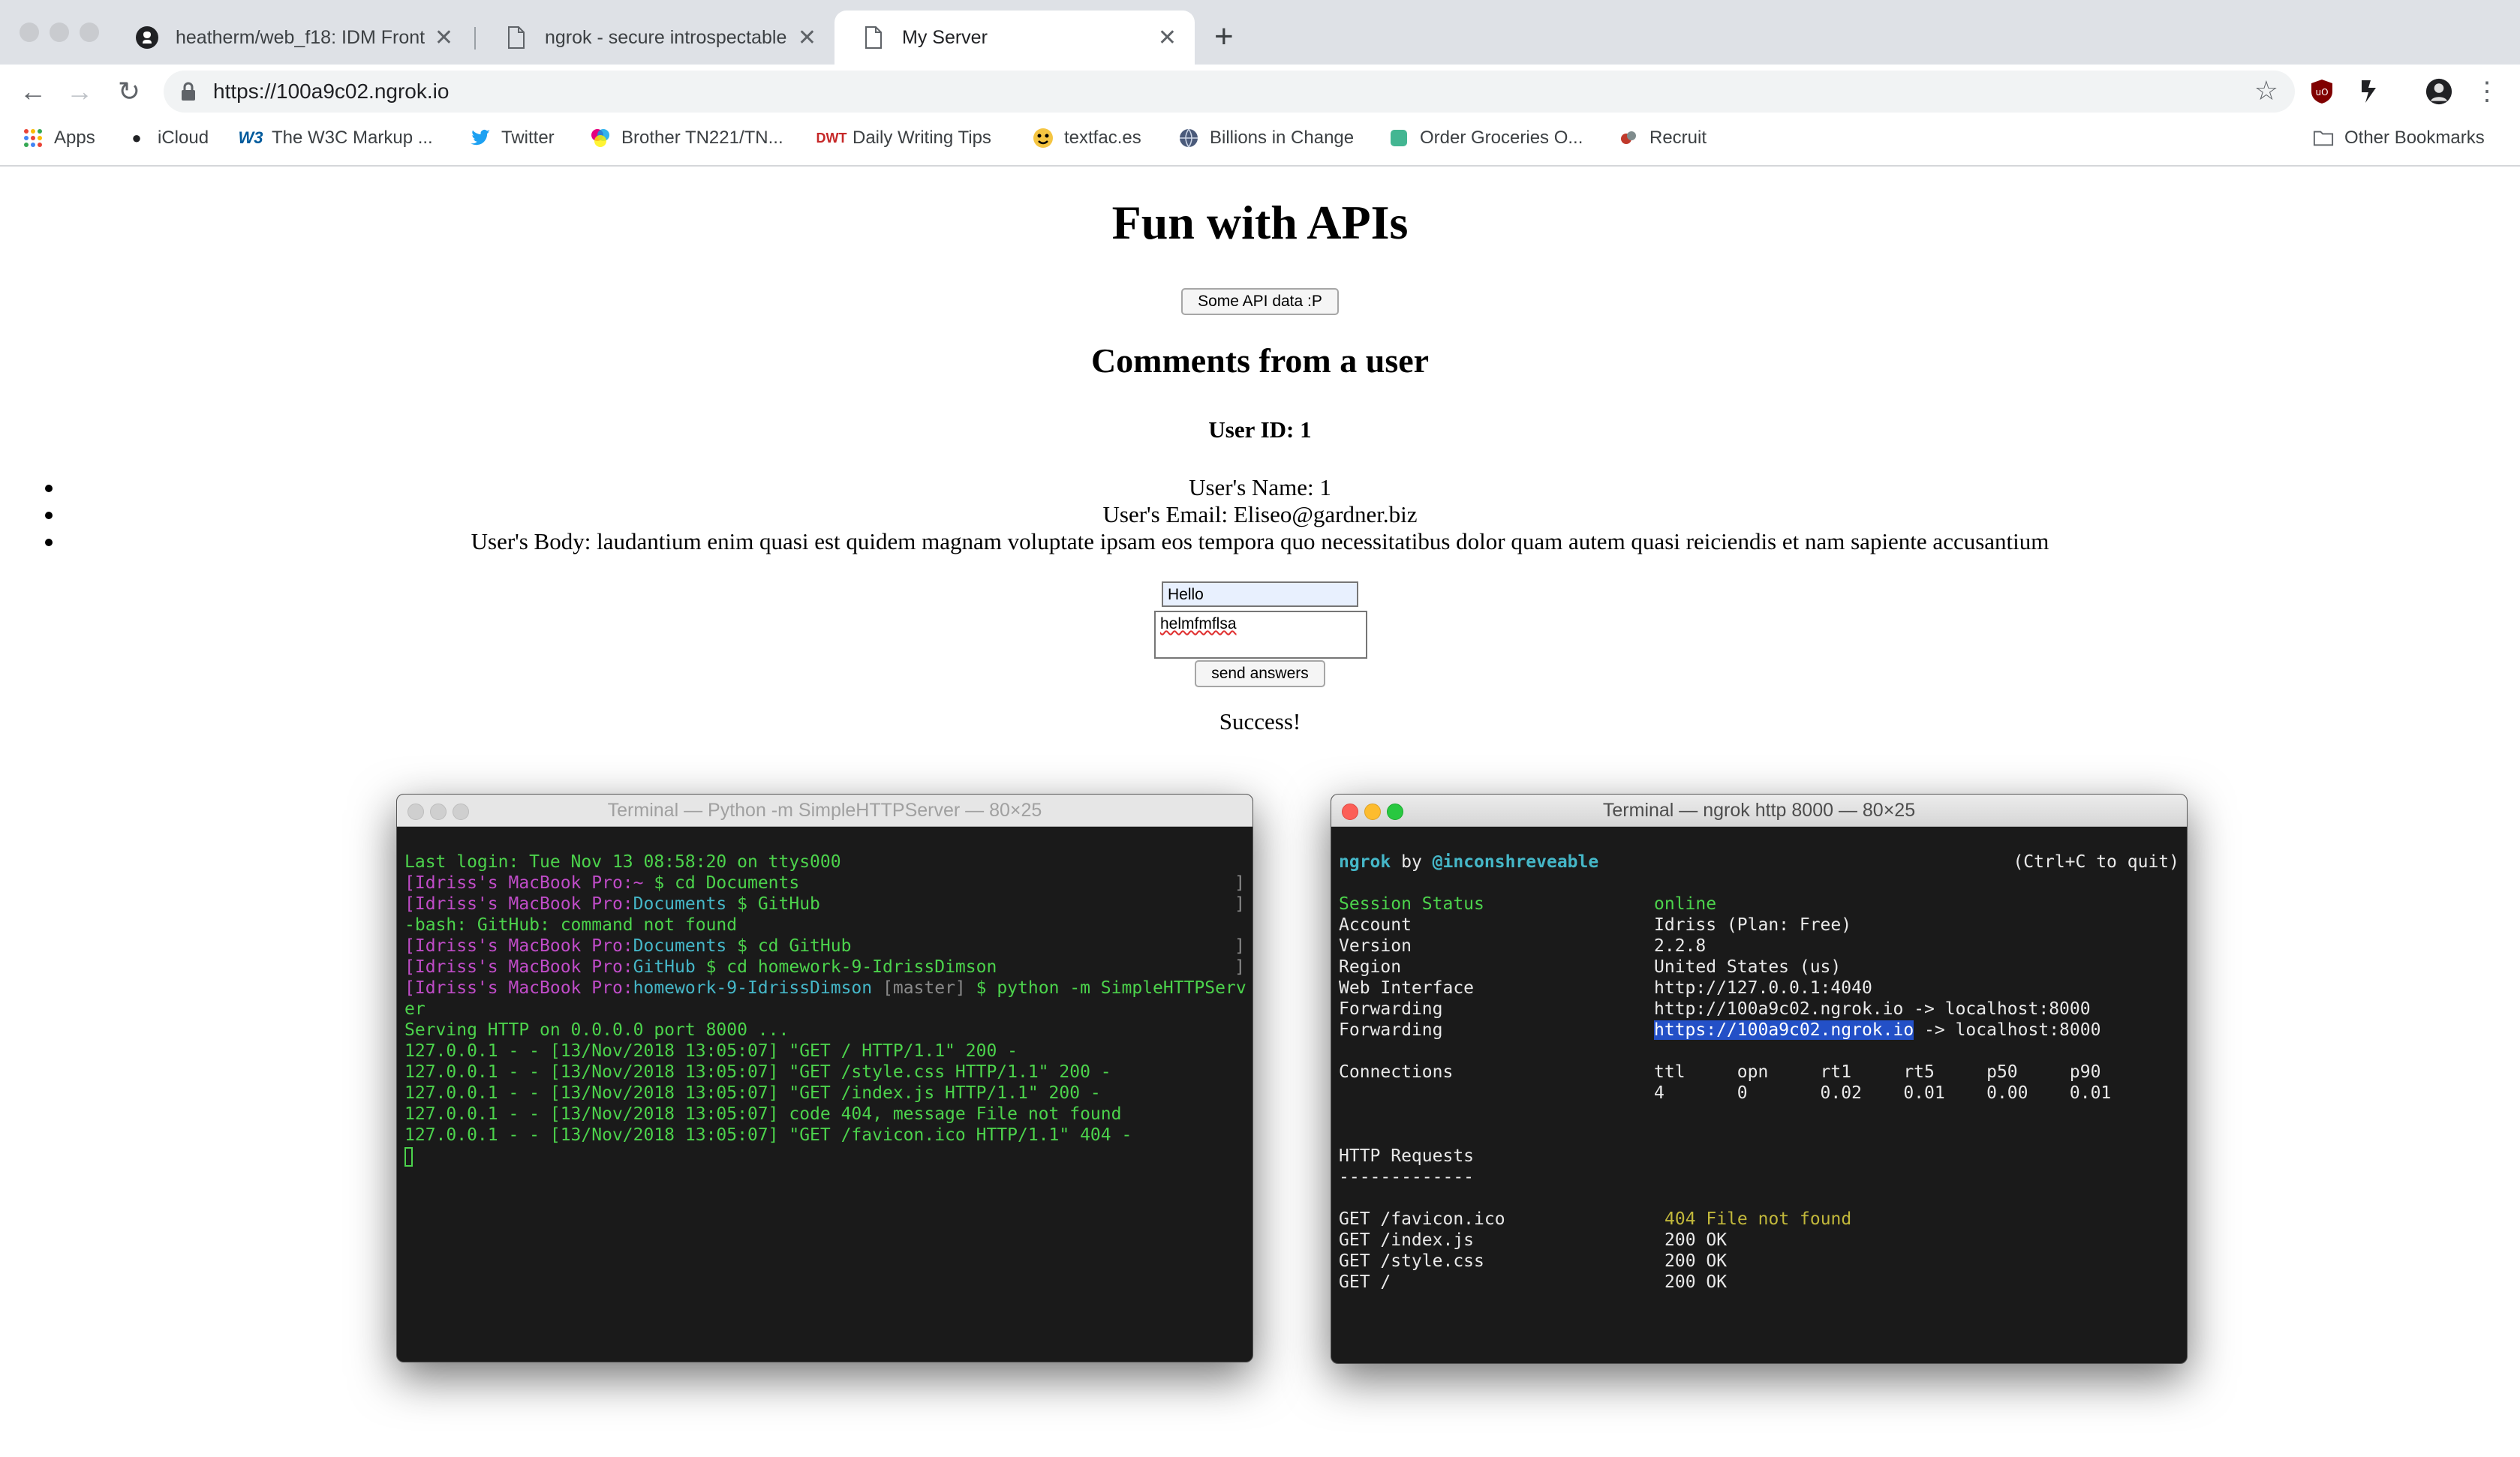 Image resolution: width=2520 pixels, height=1457 pixels. I want to click on name-input: Hello, so click(1260, 594).